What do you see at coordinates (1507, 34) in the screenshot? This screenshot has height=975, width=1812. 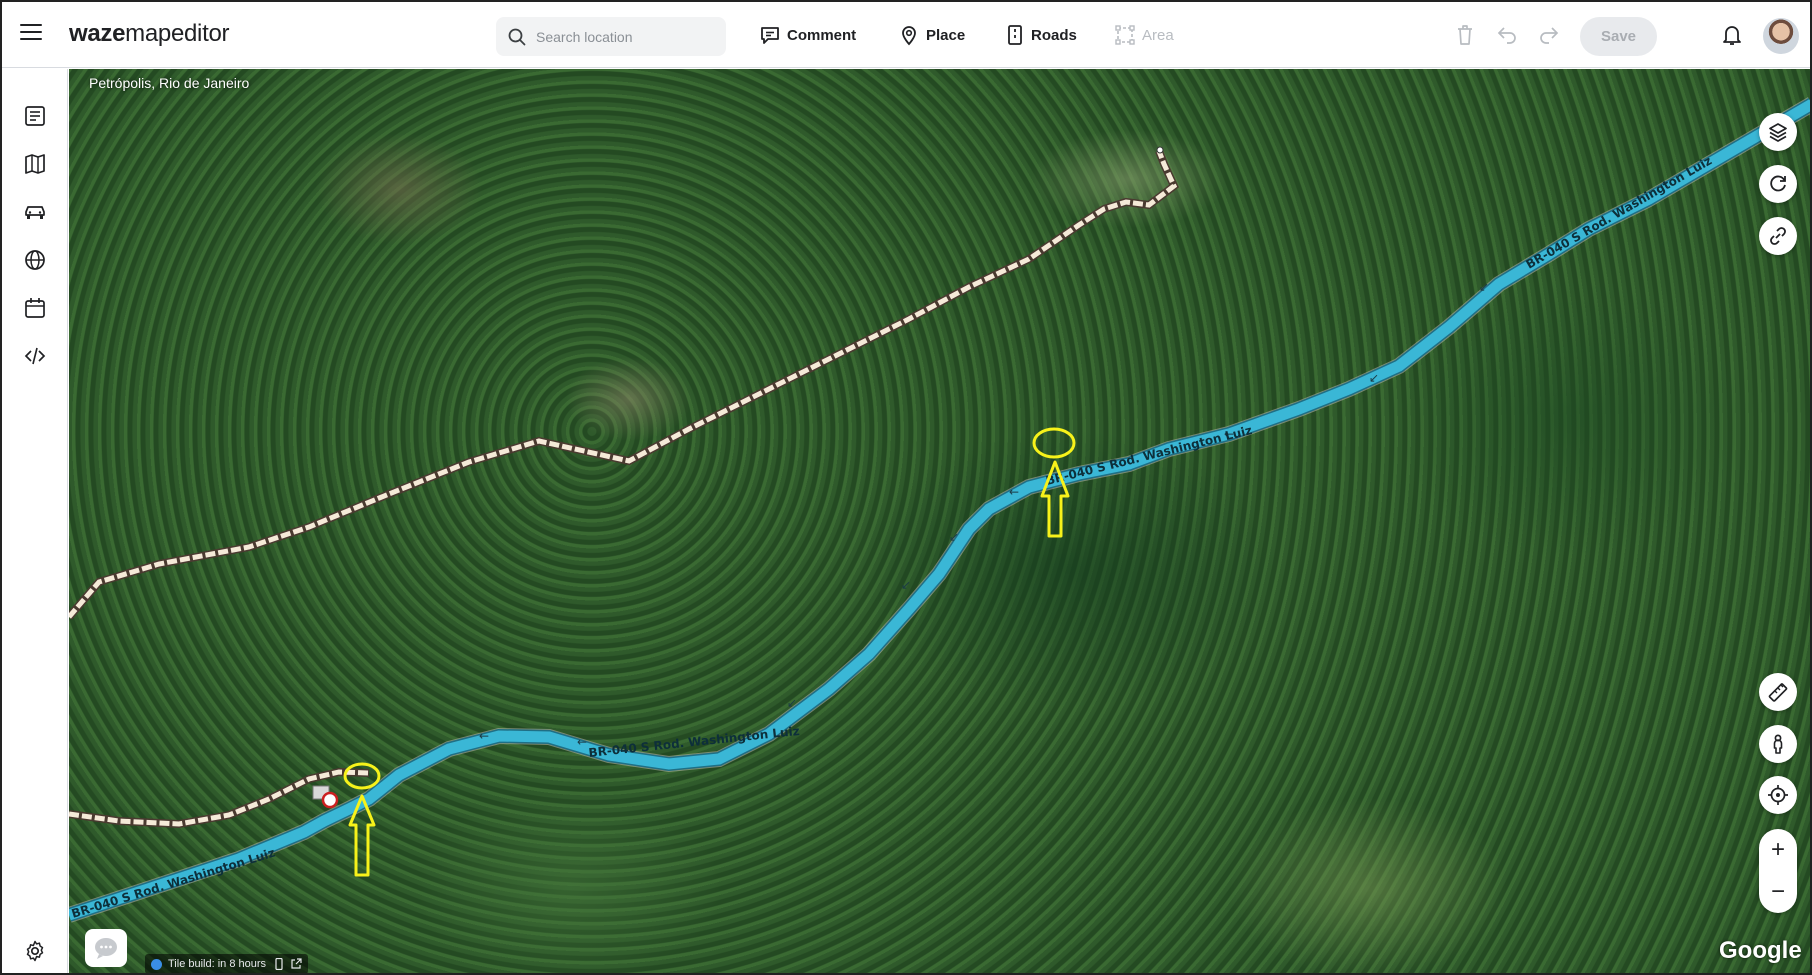 I see `undo-icon` at bounding box center [1507, 34].